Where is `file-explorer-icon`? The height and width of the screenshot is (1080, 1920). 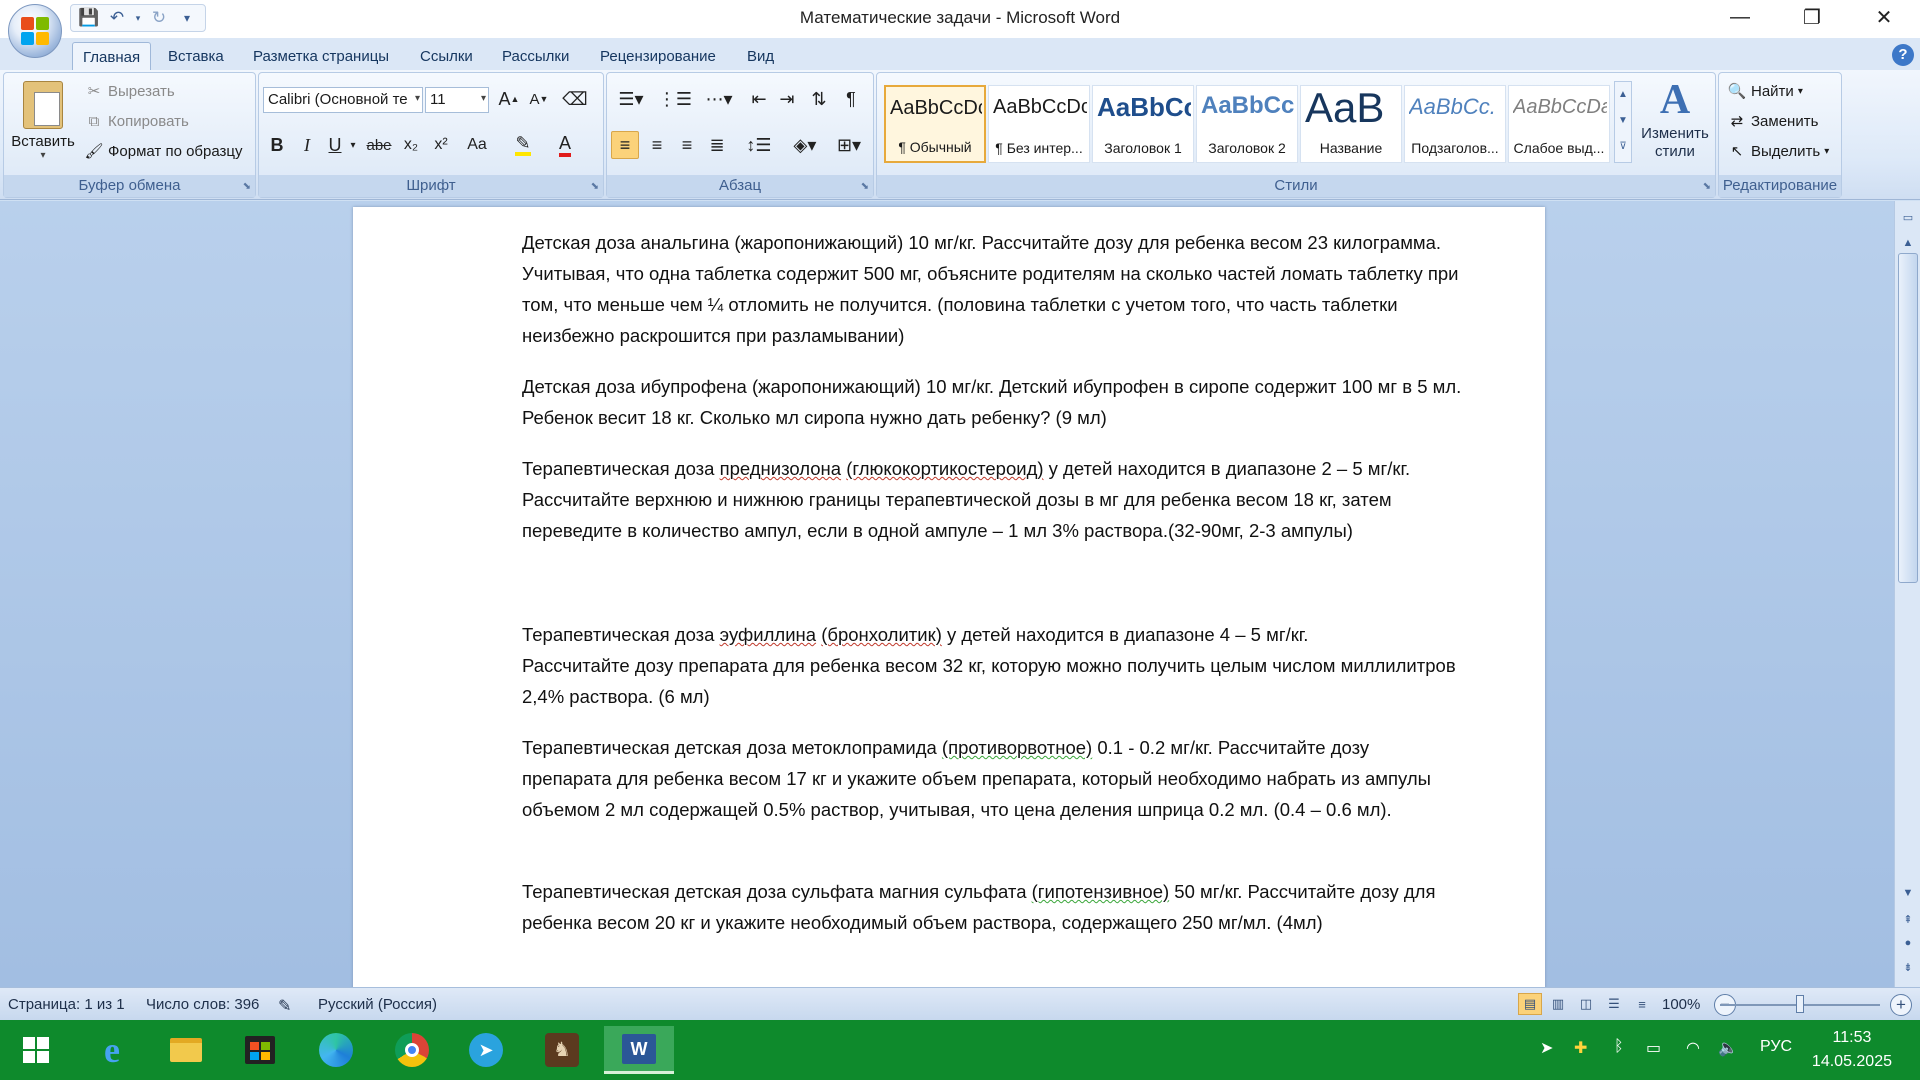
file-explorer-icon is located at coordinates (186, 1050).